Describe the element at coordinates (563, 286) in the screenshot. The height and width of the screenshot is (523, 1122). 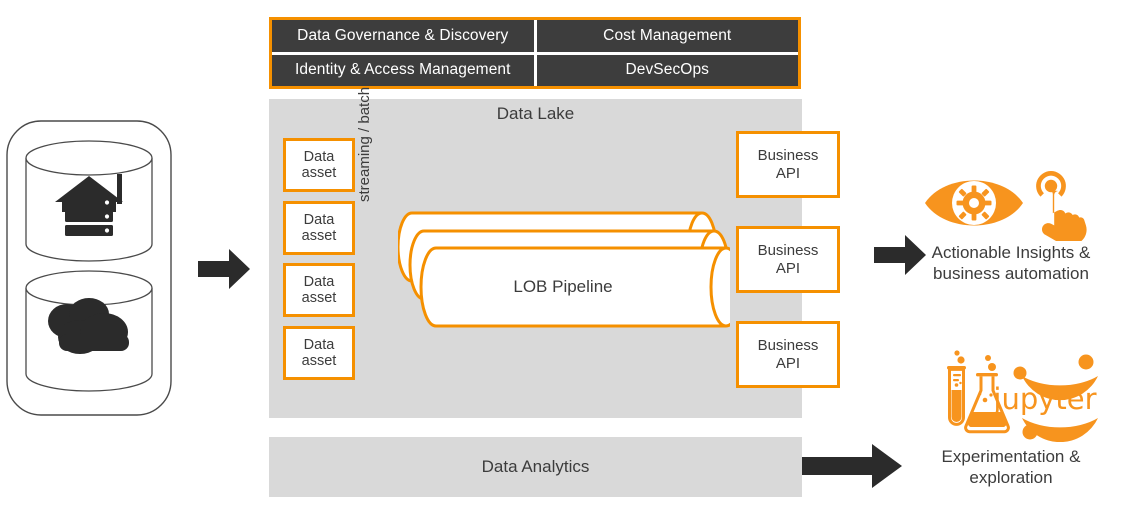
I see `lob-pipeline-label: LOB Pipeline` at that location.